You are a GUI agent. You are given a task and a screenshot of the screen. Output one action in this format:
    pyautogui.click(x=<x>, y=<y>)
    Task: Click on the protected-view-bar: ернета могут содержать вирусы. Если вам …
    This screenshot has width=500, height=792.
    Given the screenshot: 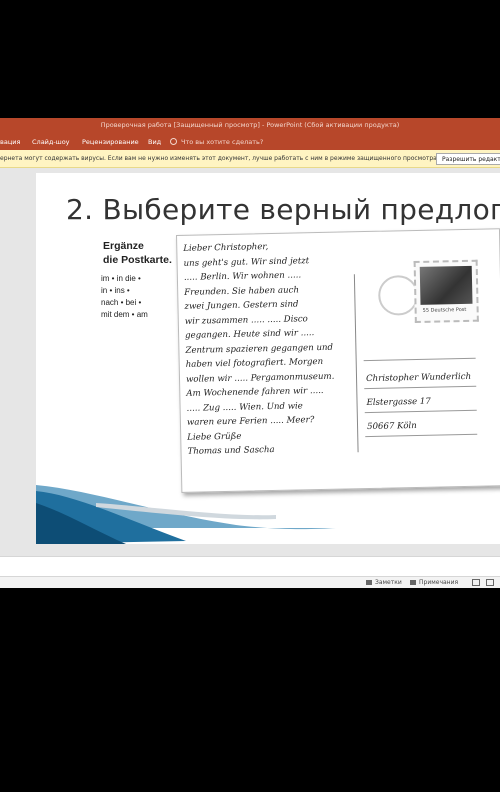 What is the action you would take?
    pyautogui.click(x=250, y=159)
    